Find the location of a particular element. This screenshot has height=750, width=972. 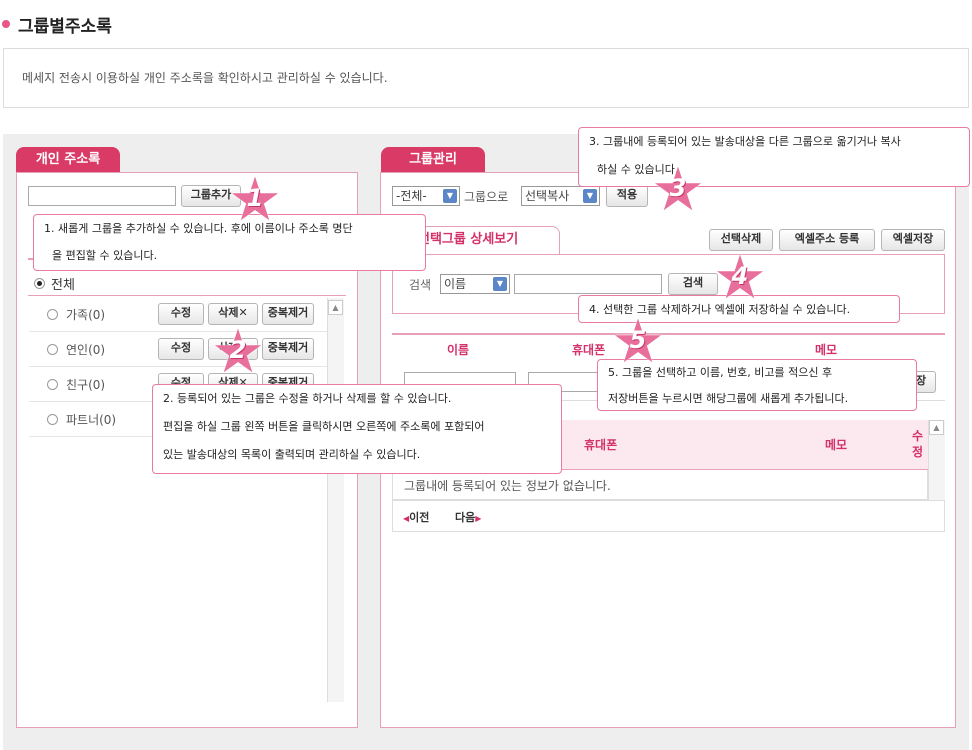

prev-link: ◀이전 is located at coordinates (416, 517).